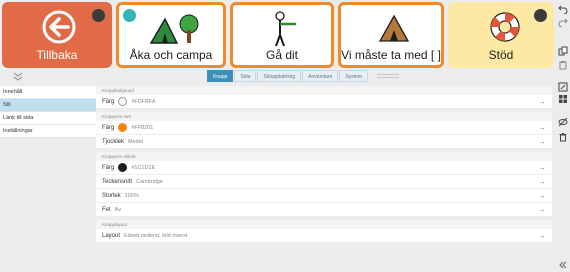 Image resolution: width=570 pixels, height=272 pixels. What do you see at coordinates (18, 77) in the screenshot?
I see `collapse-chevron-icon` at bounding box center [18, 77].